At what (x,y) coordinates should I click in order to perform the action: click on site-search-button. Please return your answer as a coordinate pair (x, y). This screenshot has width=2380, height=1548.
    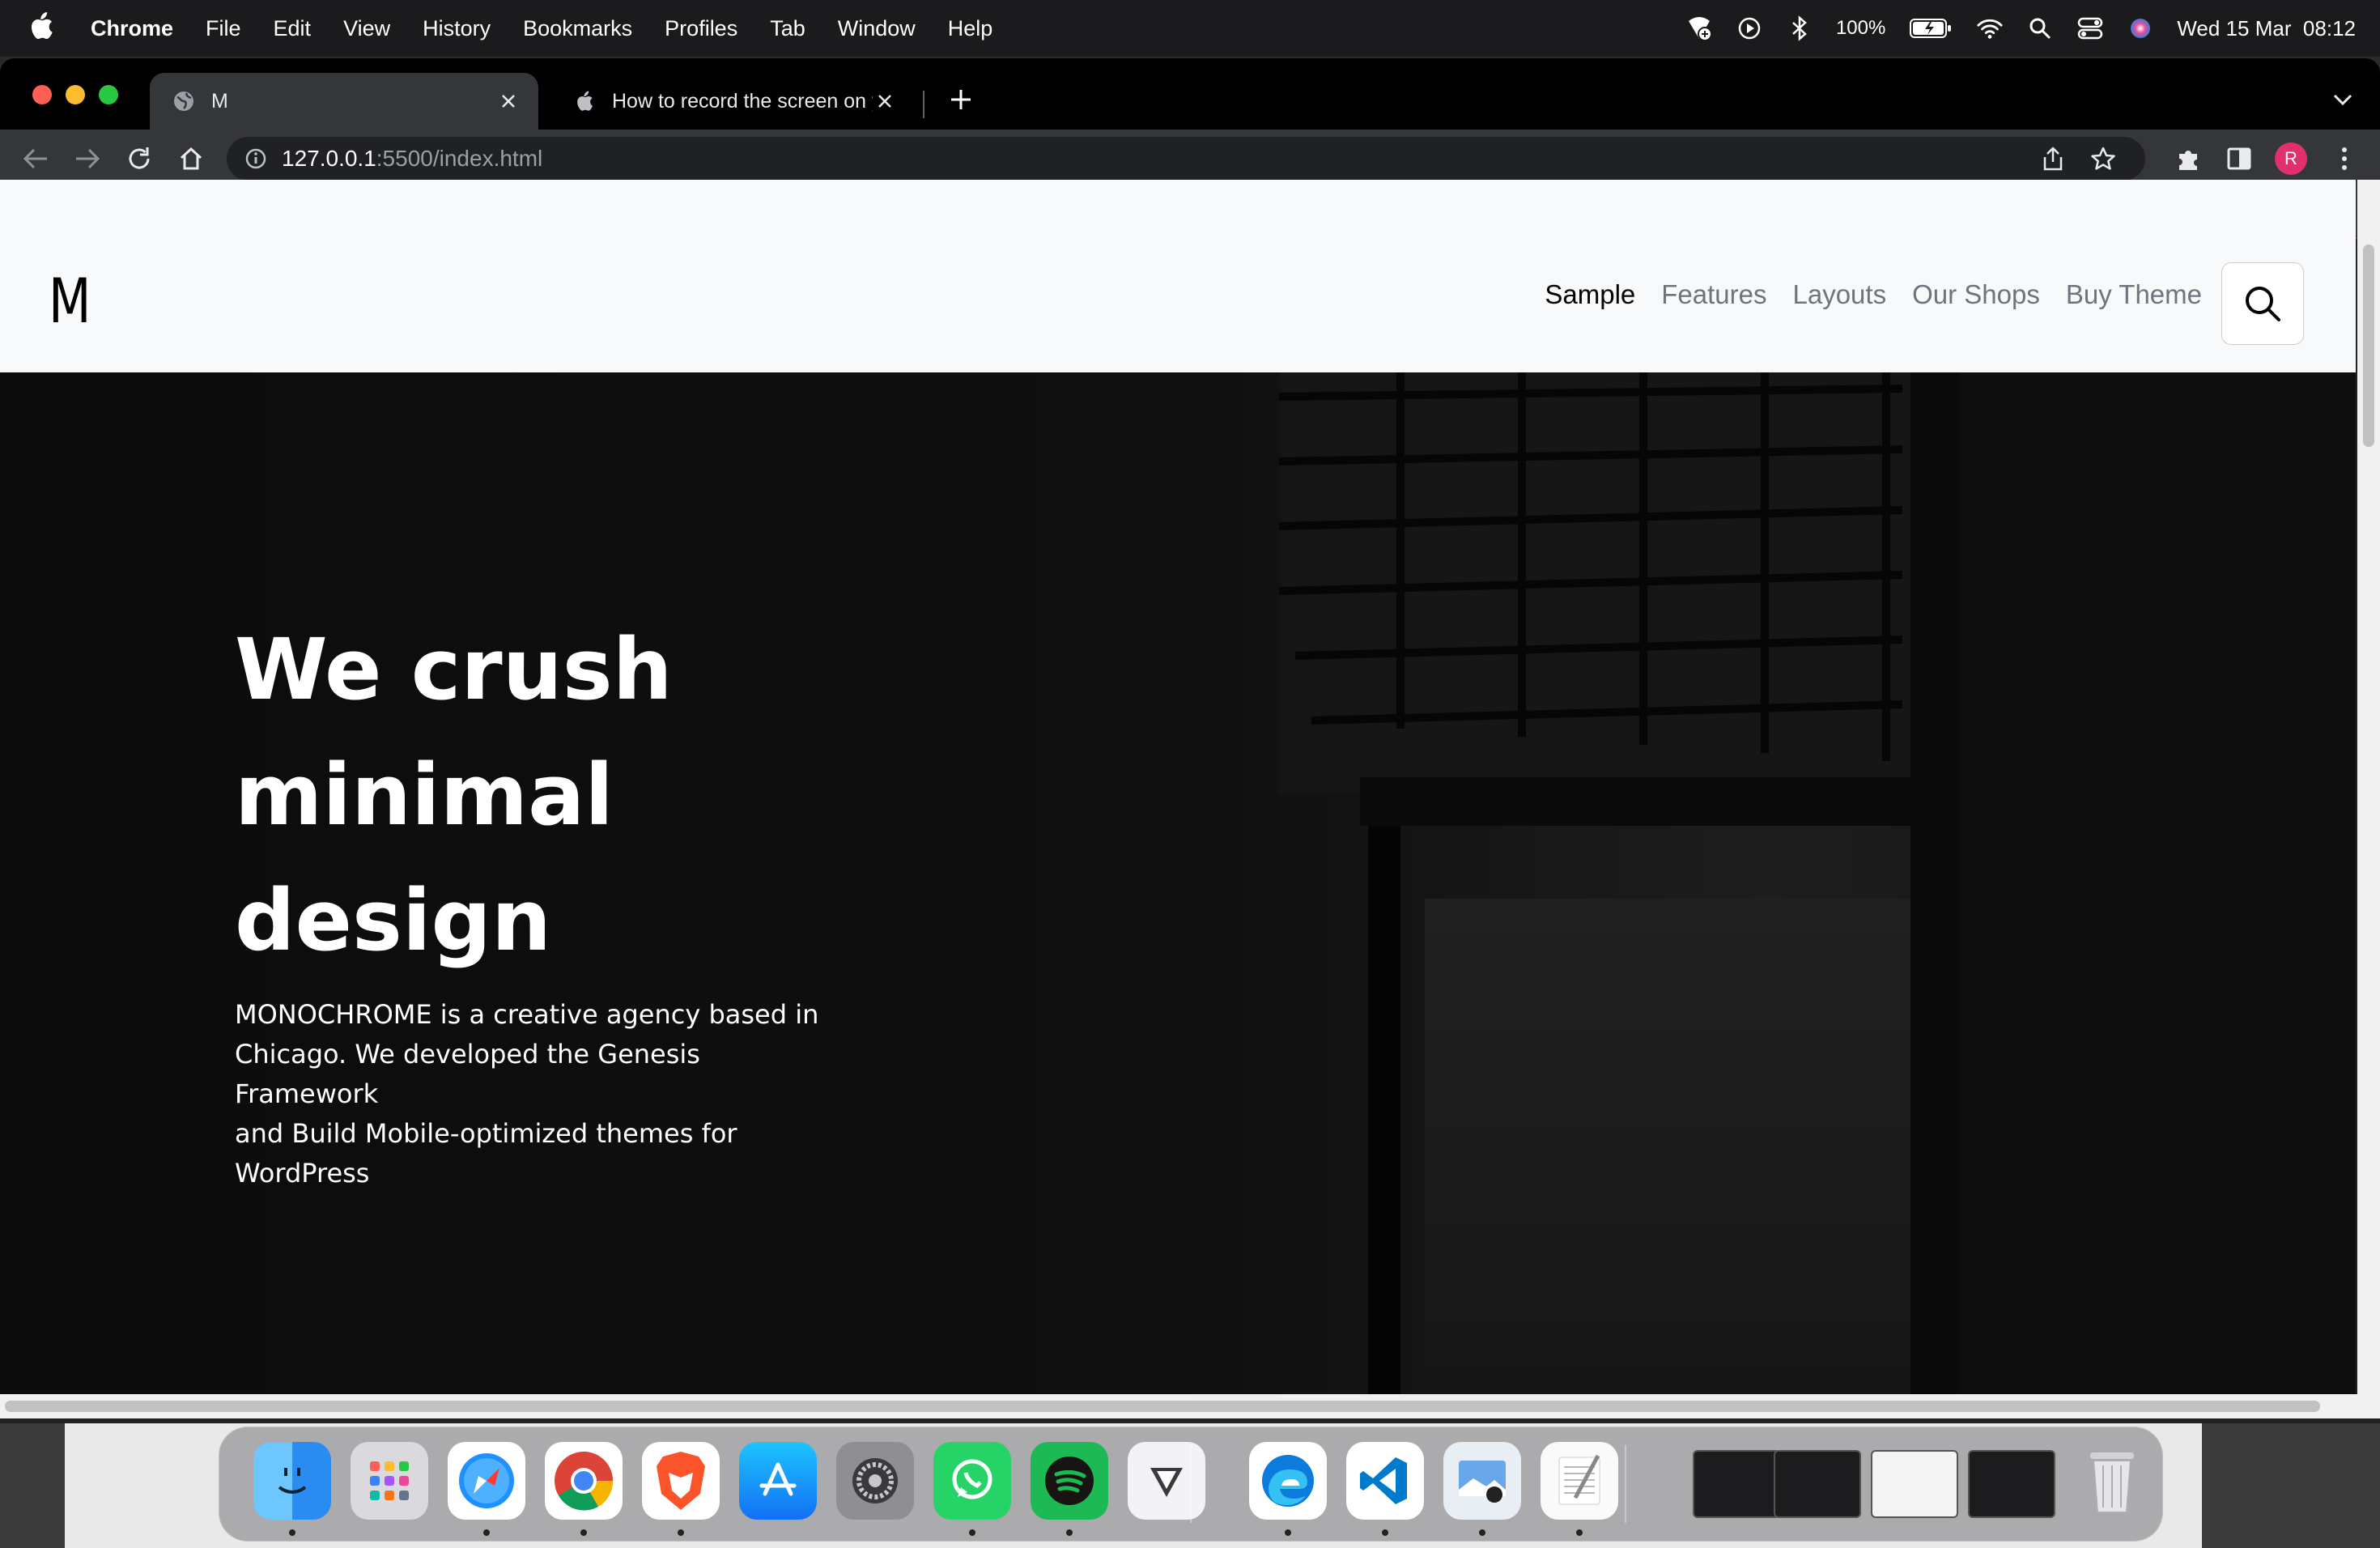
    Looking at the image, I should click on (2262, 304).